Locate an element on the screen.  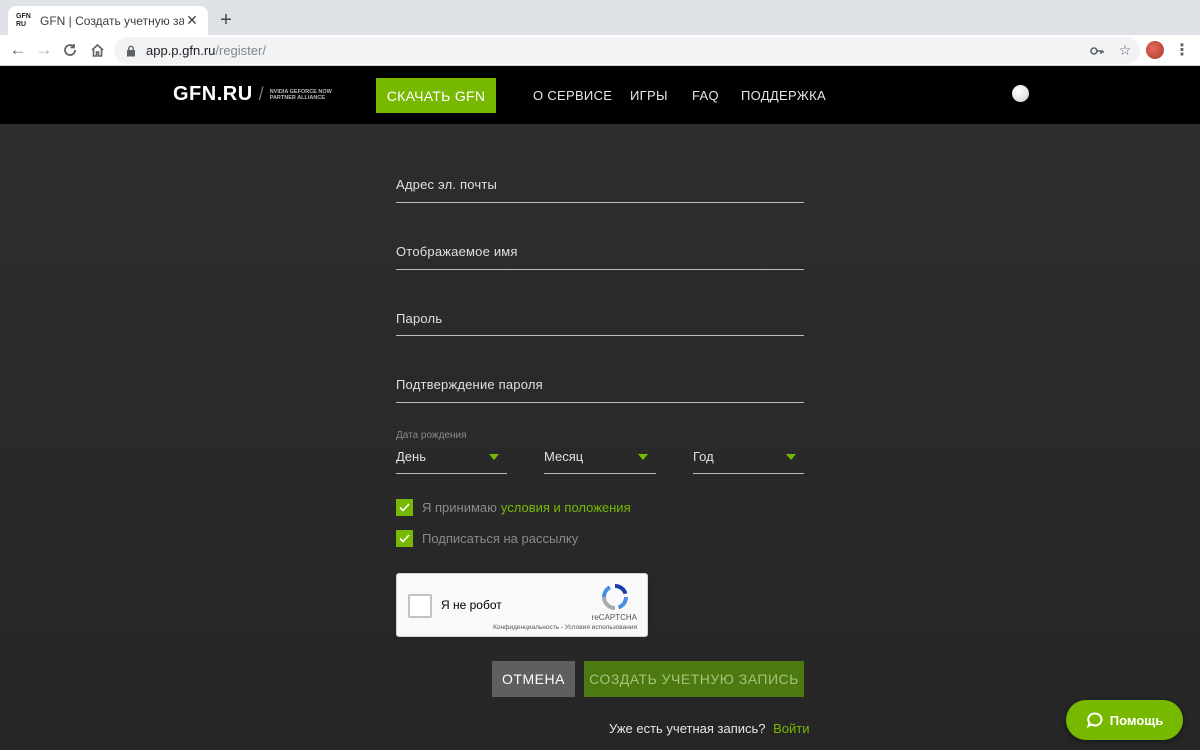
password-label: Пароль is located at coordinates (419, 318).